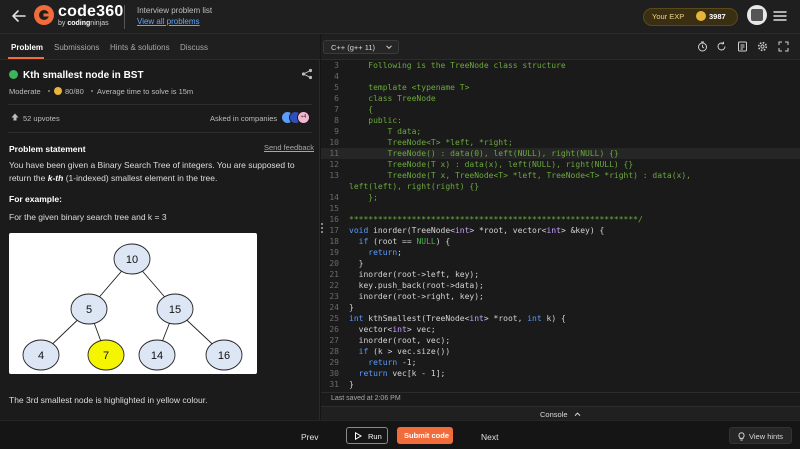 The height and width of the screenshot is (449, 800). What do you see at coordinates (334, 263) in the screenshot?
I see `line-number: 20` at bounding box center [334, 263].